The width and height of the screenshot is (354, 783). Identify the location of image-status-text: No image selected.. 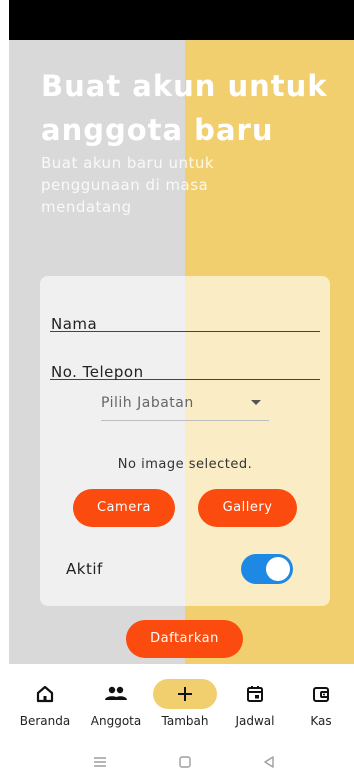
(185, 464).